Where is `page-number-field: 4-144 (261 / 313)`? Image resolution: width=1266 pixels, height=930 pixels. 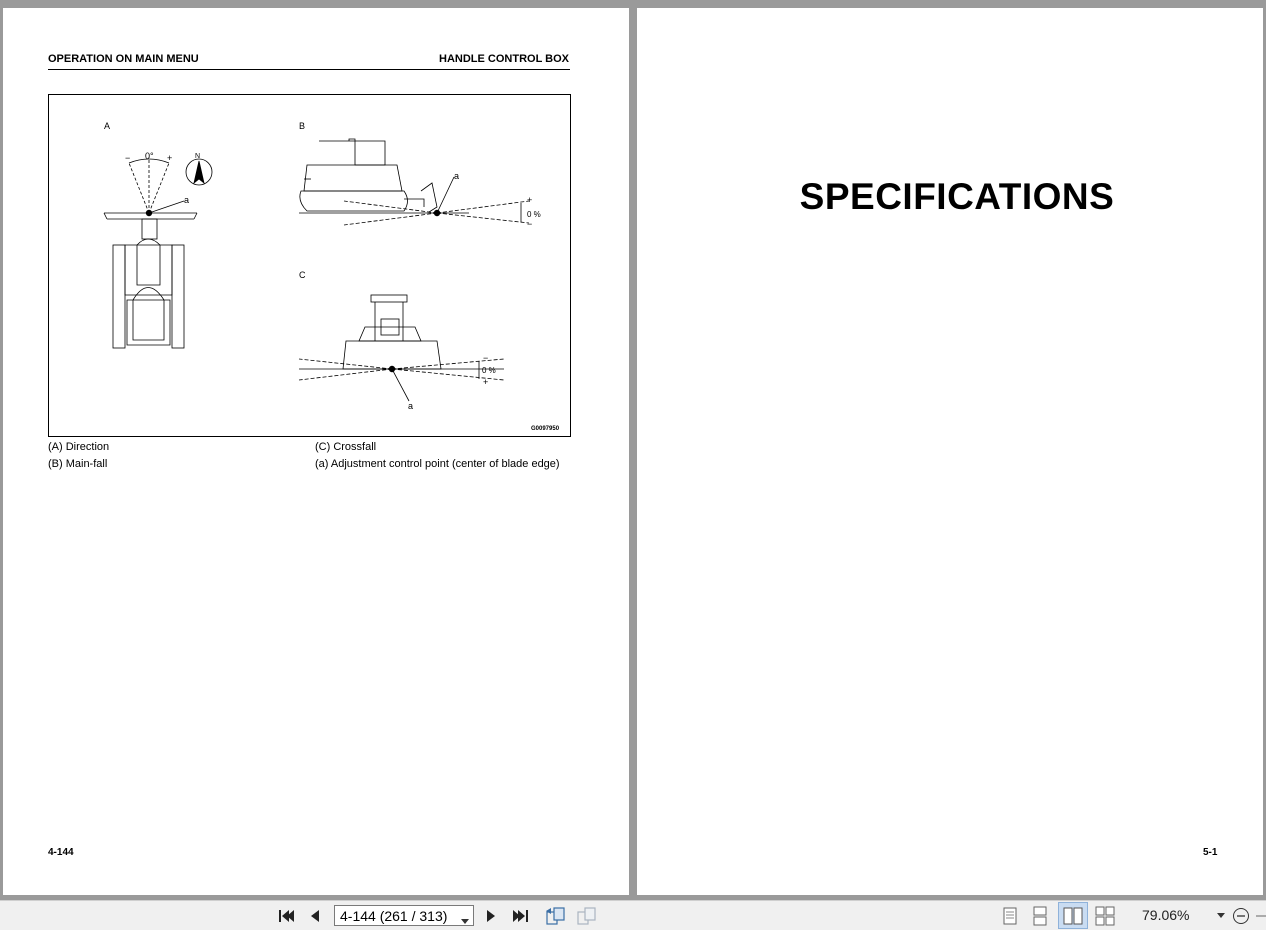 page-number-field: 4-144 (261 / 313) is located at coordinates (404, 915).